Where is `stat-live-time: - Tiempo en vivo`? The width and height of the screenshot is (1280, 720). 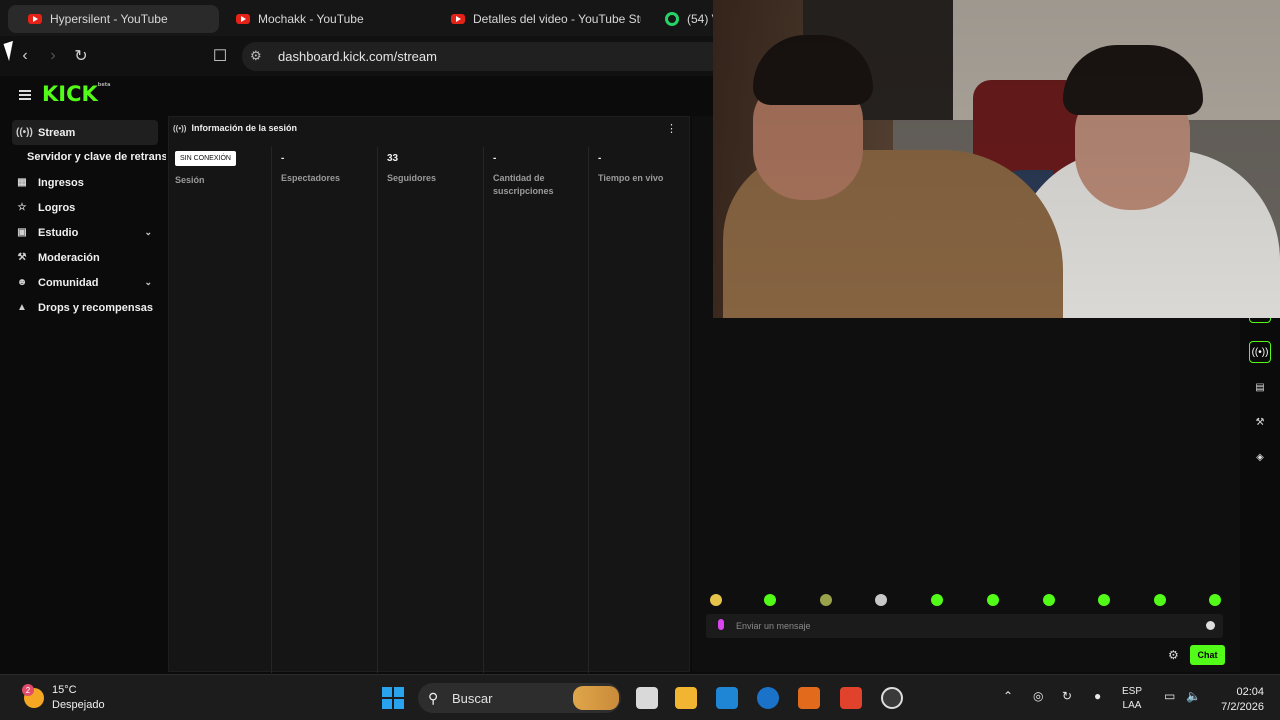 stat-live-time: - Tiempo en vivo is located at coordinates (639, 410).